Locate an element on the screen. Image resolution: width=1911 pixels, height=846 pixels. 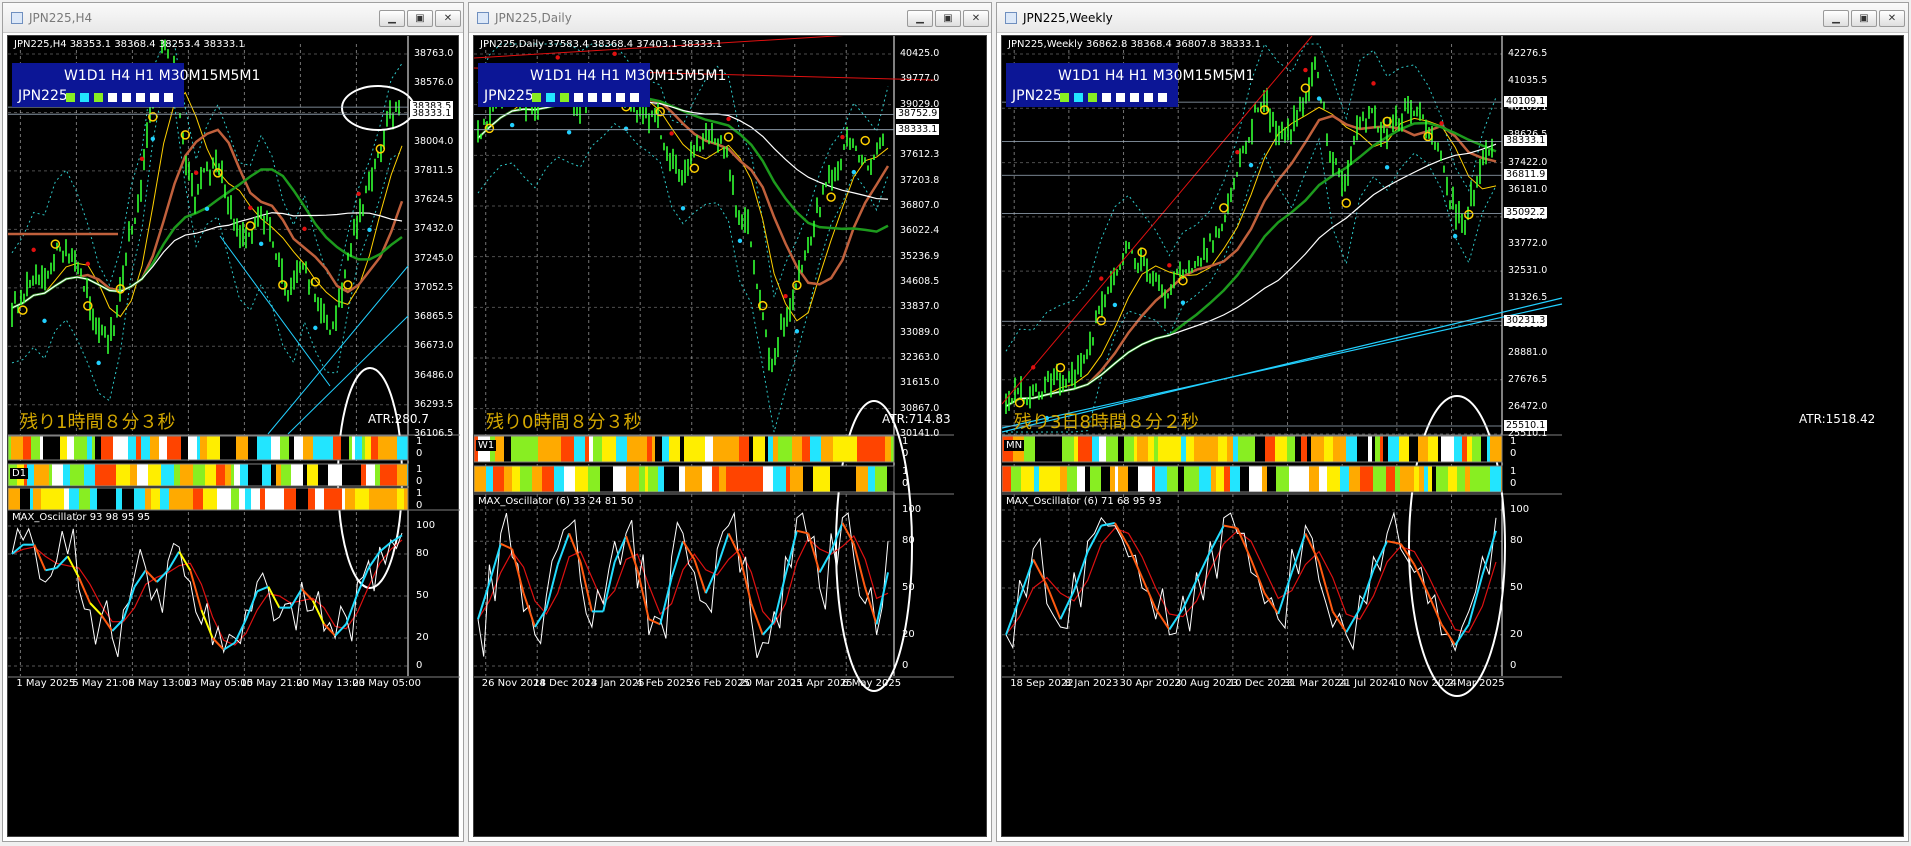
window-titlebar: JPN225,Daily ▁ ▣ ✕ is located at coordinates (730, 18).